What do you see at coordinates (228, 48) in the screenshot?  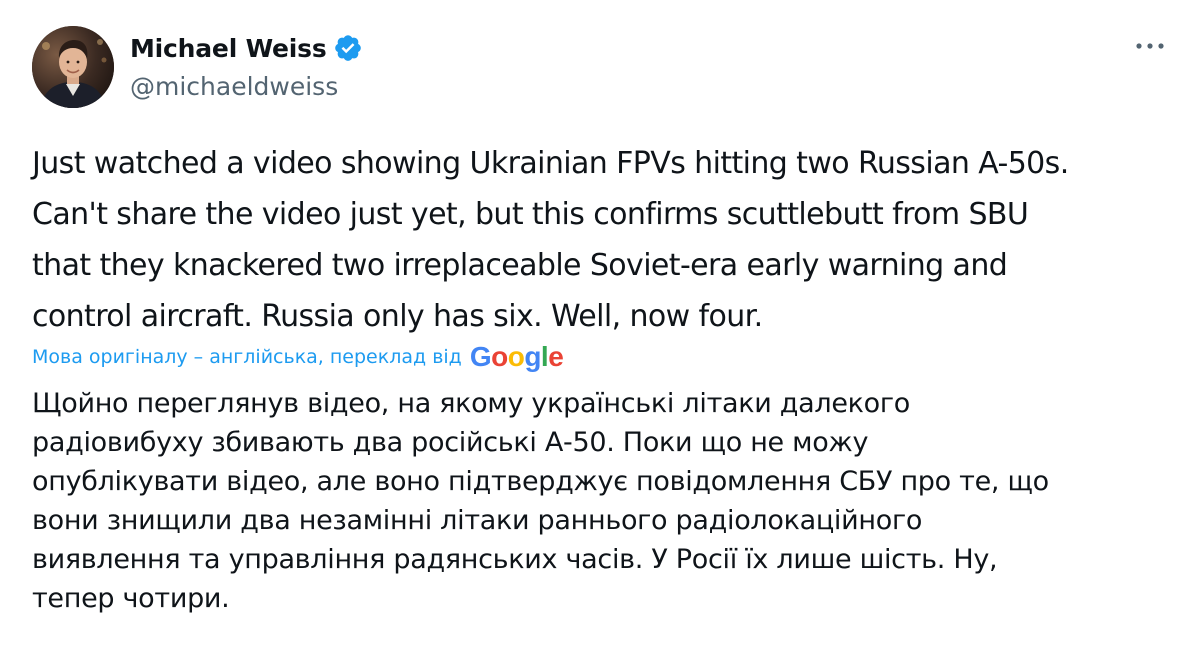 I see `author-display-name: Michael Weiss` at bounding box center [228, 48].